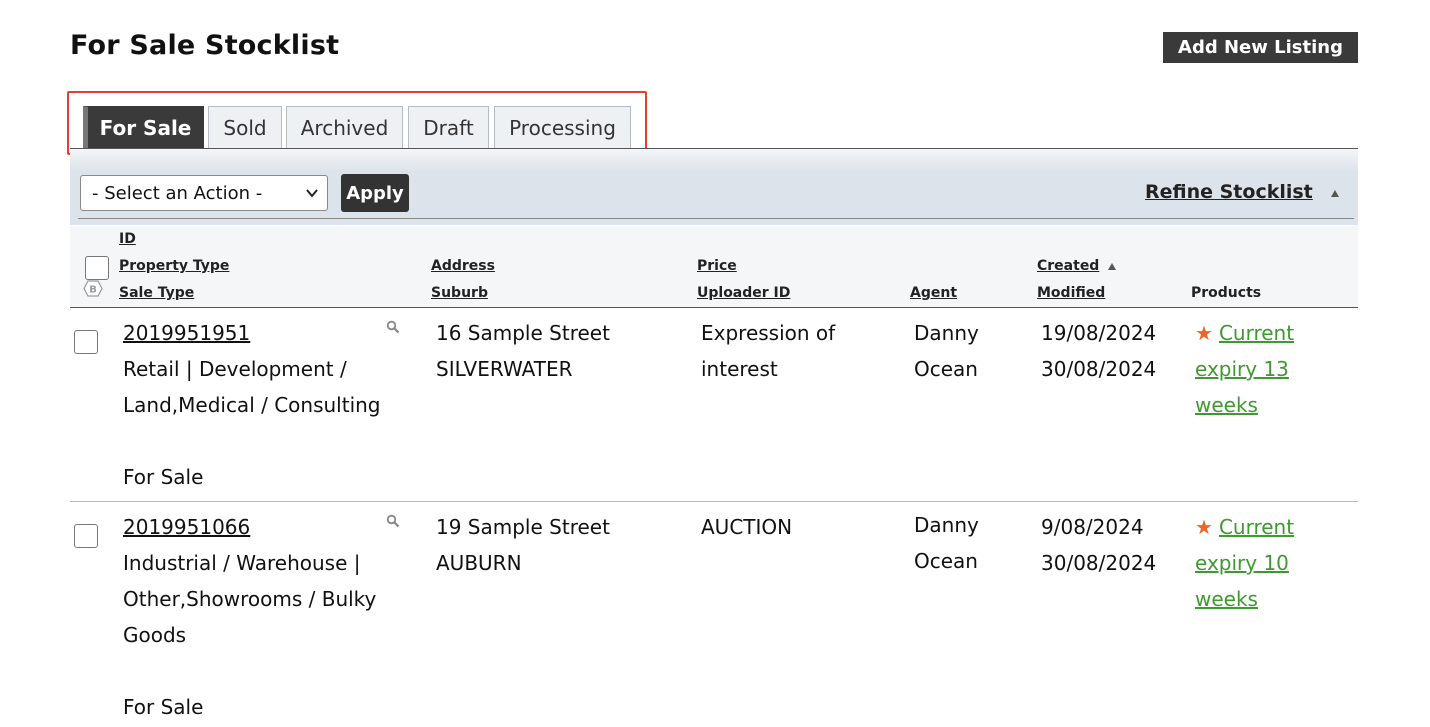  Describe the element at coordinates (739, 369) in the screenshot. I see `price-line: interest` at that location.